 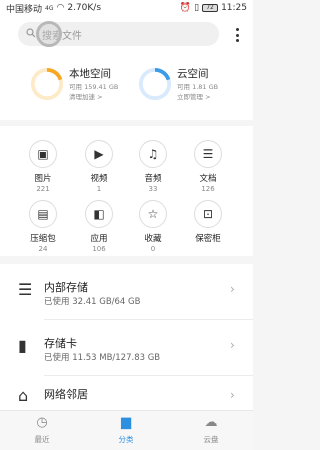 I want to click on category-videos: ▶ 视频 1, so click(x=99, y=166).